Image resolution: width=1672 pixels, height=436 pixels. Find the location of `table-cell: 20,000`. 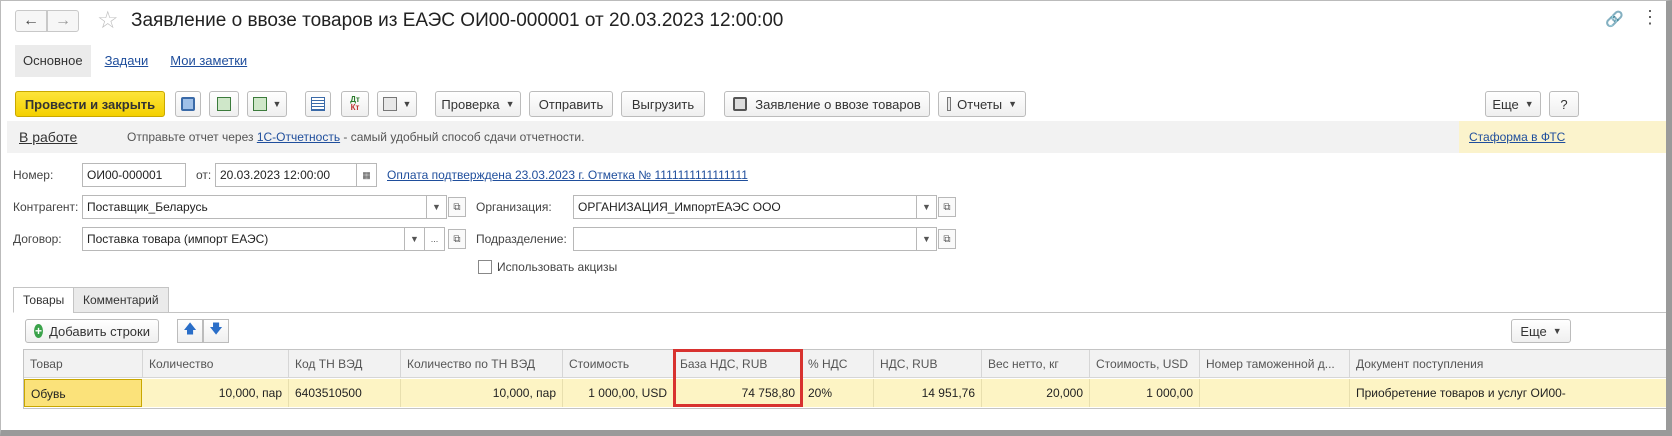

table-cell: 20,000 is located at coordinates (1036, 393).